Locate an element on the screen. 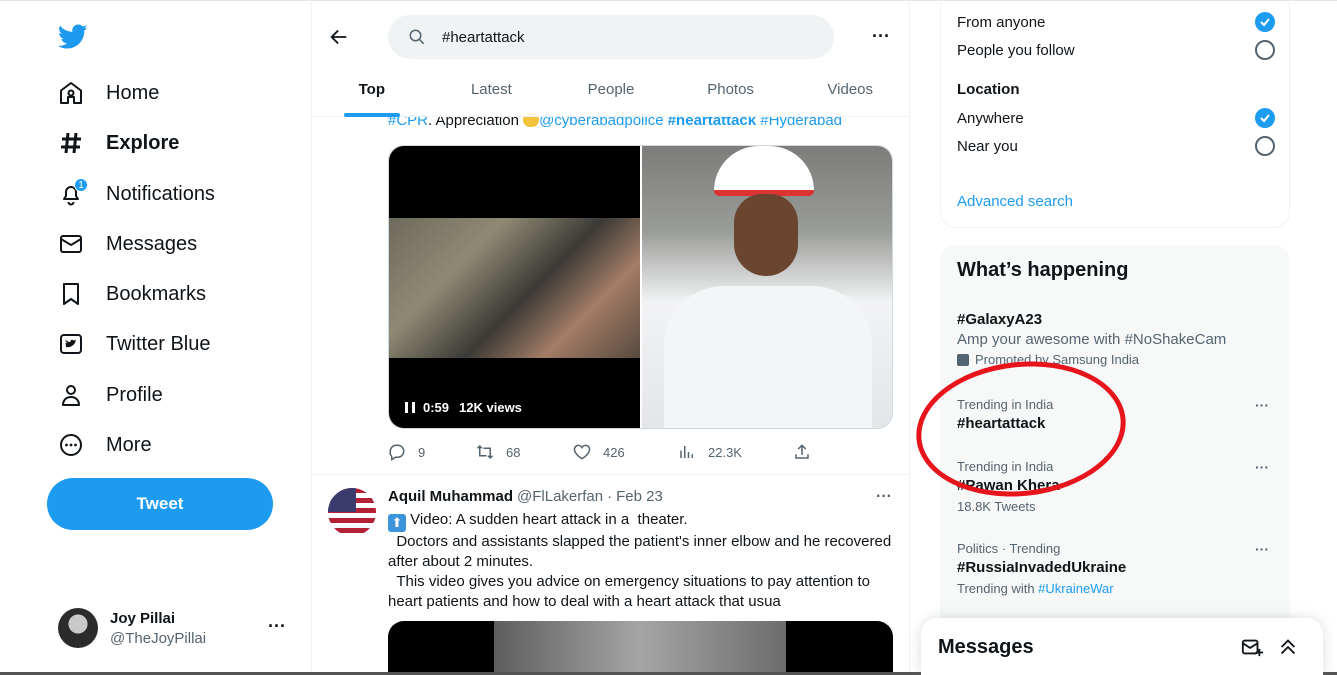  trend-context: Trending in India is located at coordinates (1005, 466).